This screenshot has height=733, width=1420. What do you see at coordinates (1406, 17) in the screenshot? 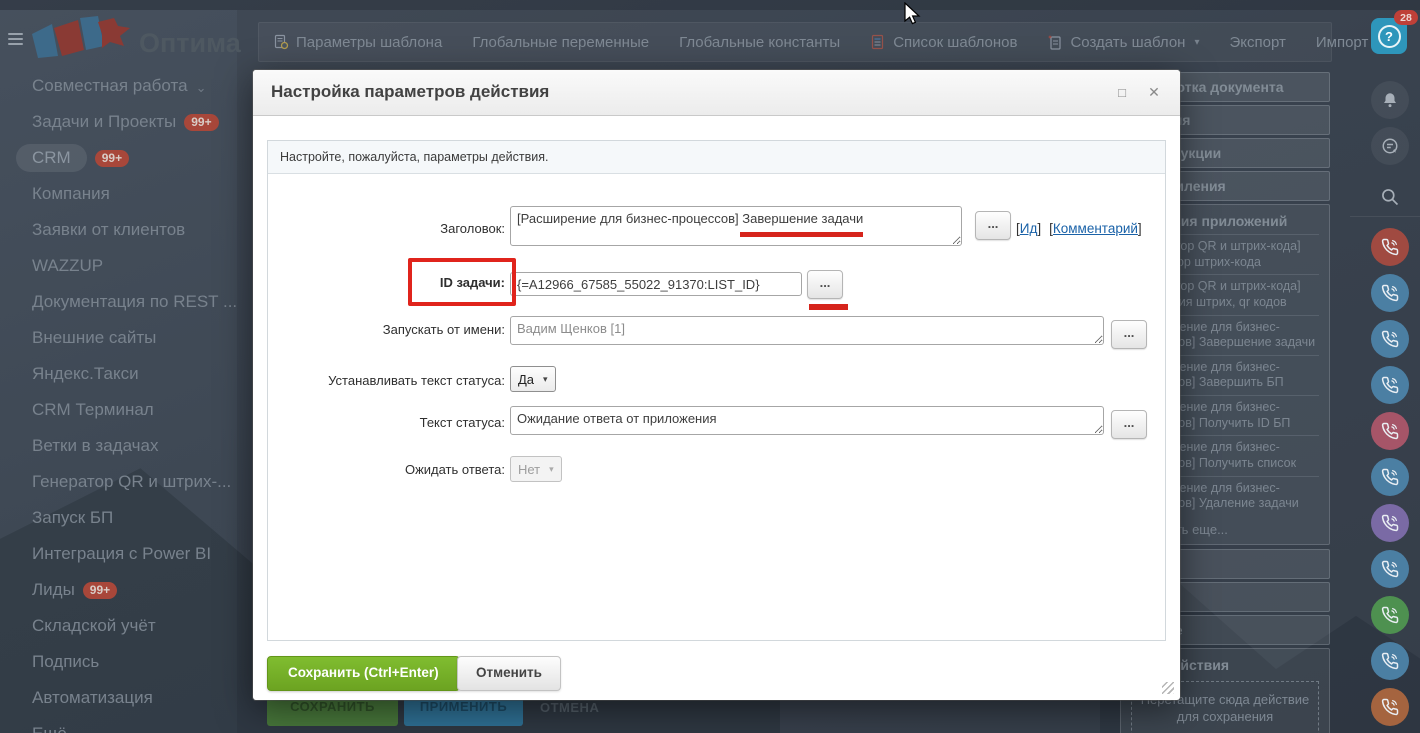
I see `help-notification-badge: 28` at bounding box center [1406, 17].